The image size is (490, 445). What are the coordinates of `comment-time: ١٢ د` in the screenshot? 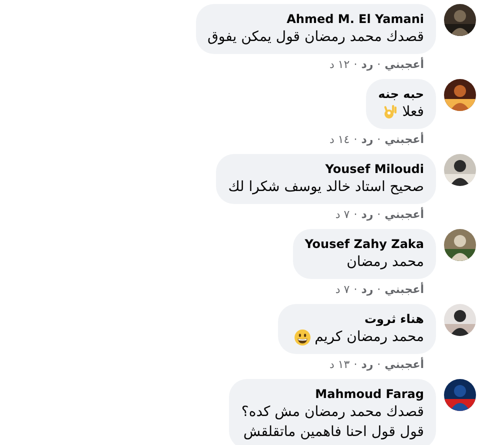 It's located at (339, 65).